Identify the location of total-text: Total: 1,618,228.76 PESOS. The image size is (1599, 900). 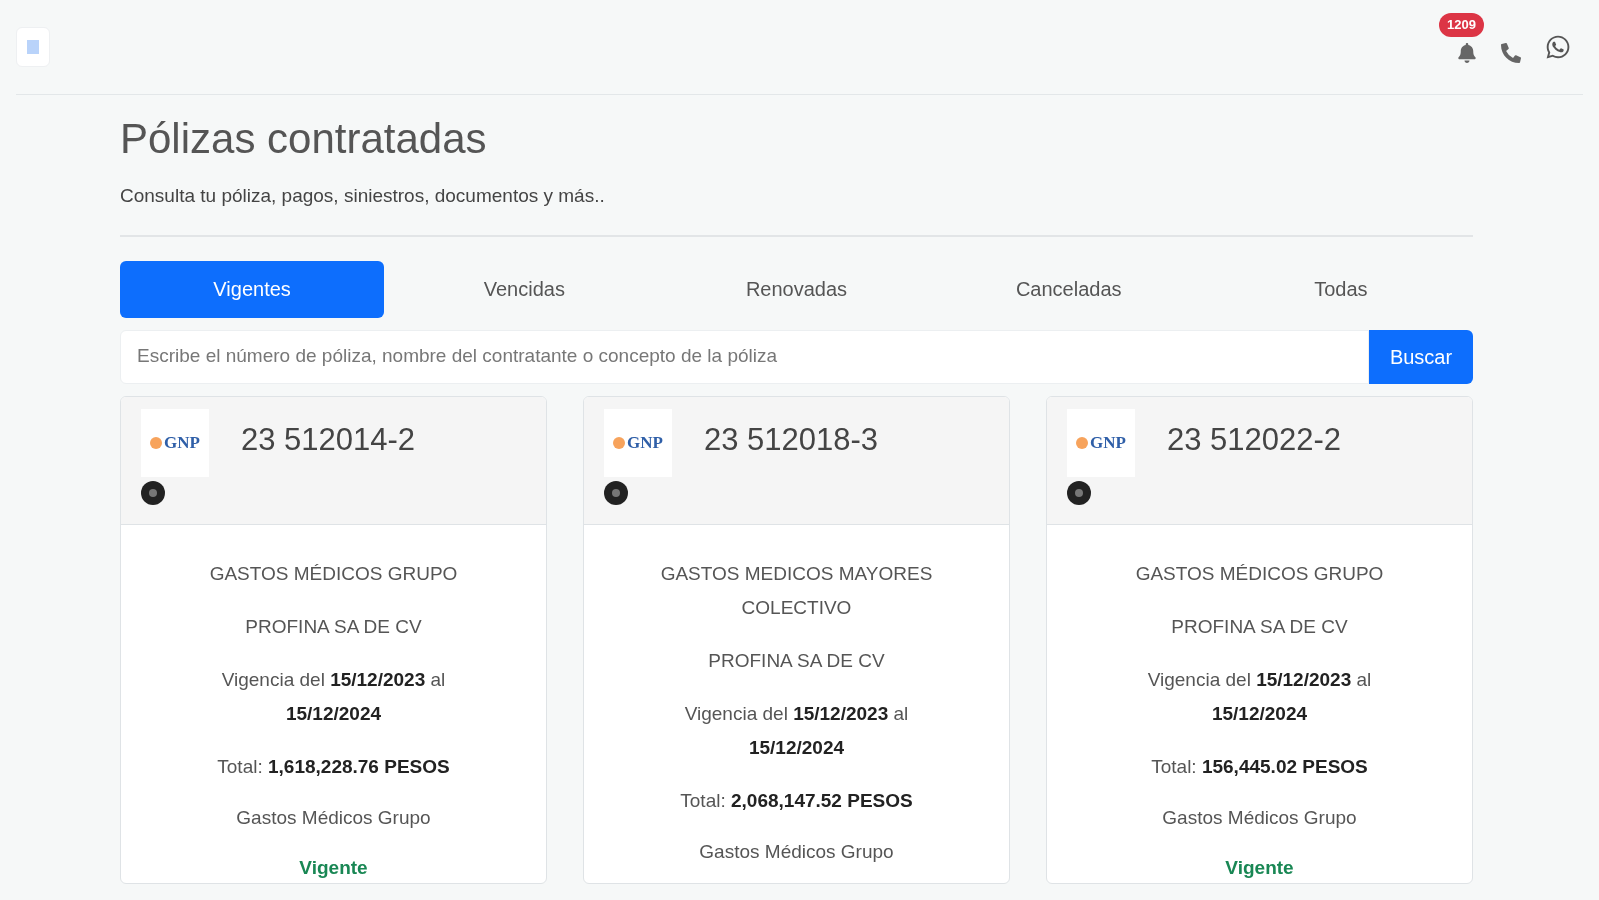
(333, 767).